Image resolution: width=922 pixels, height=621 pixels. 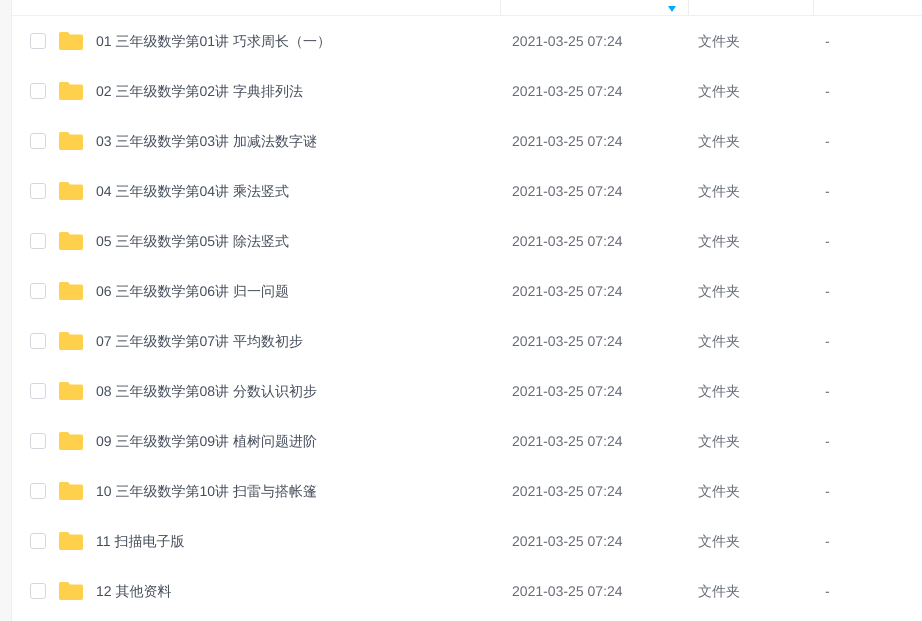 I want to click on file-row: 08 三年级数学第08讲 分数认识初步 2021-03-25 07:24 文件夹 -, so click(x=467, y=391).